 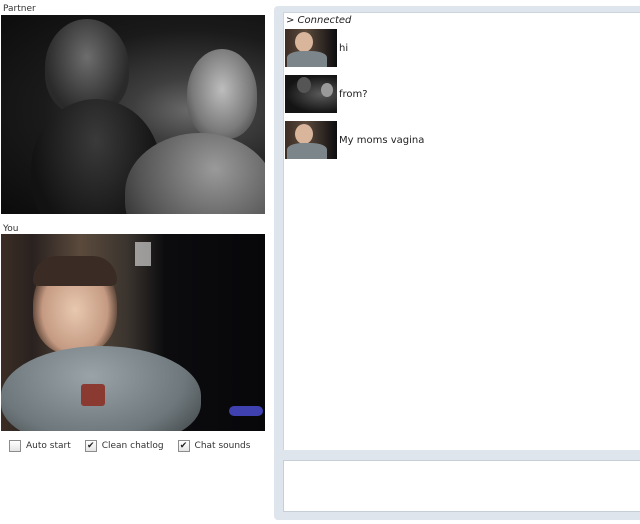 I want to click on background-lamp, so click(x=143, y=254).